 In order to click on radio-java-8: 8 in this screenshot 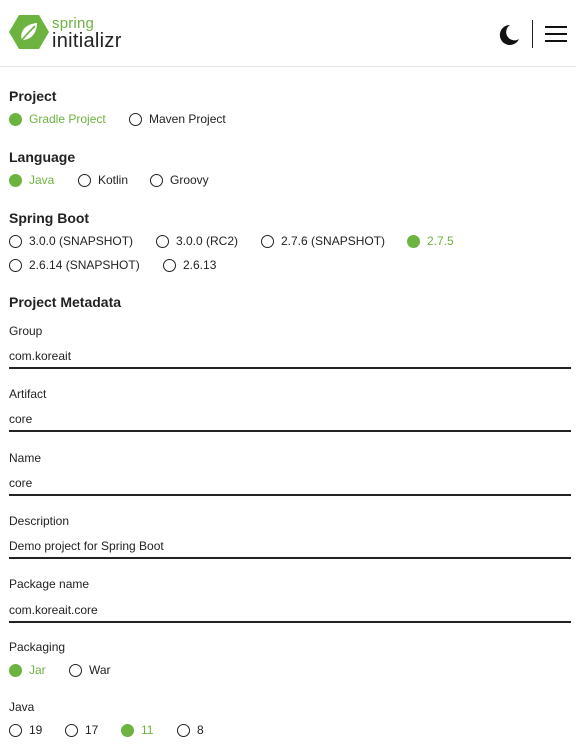, I will do `click(190, 730)`.